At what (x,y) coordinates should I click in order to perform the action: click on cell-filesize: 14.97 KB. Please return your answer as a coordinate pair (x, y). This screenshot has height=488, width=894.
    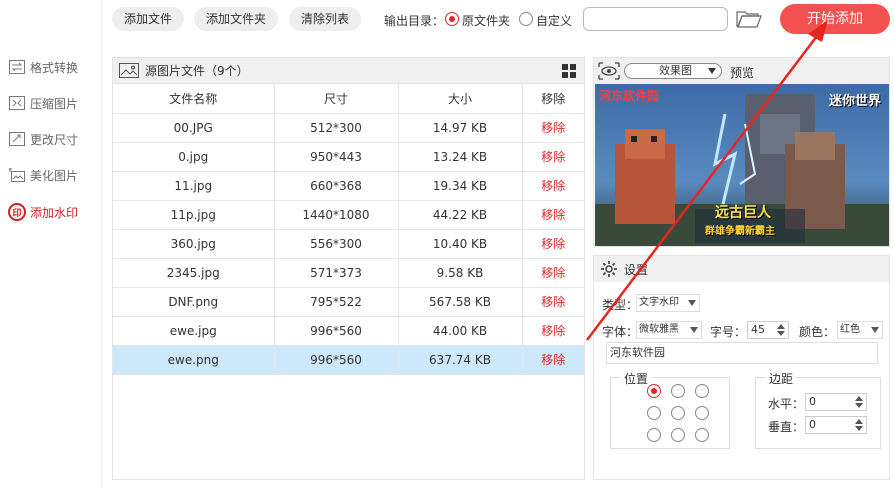
    Looking at the image, I should click on (460, 128).